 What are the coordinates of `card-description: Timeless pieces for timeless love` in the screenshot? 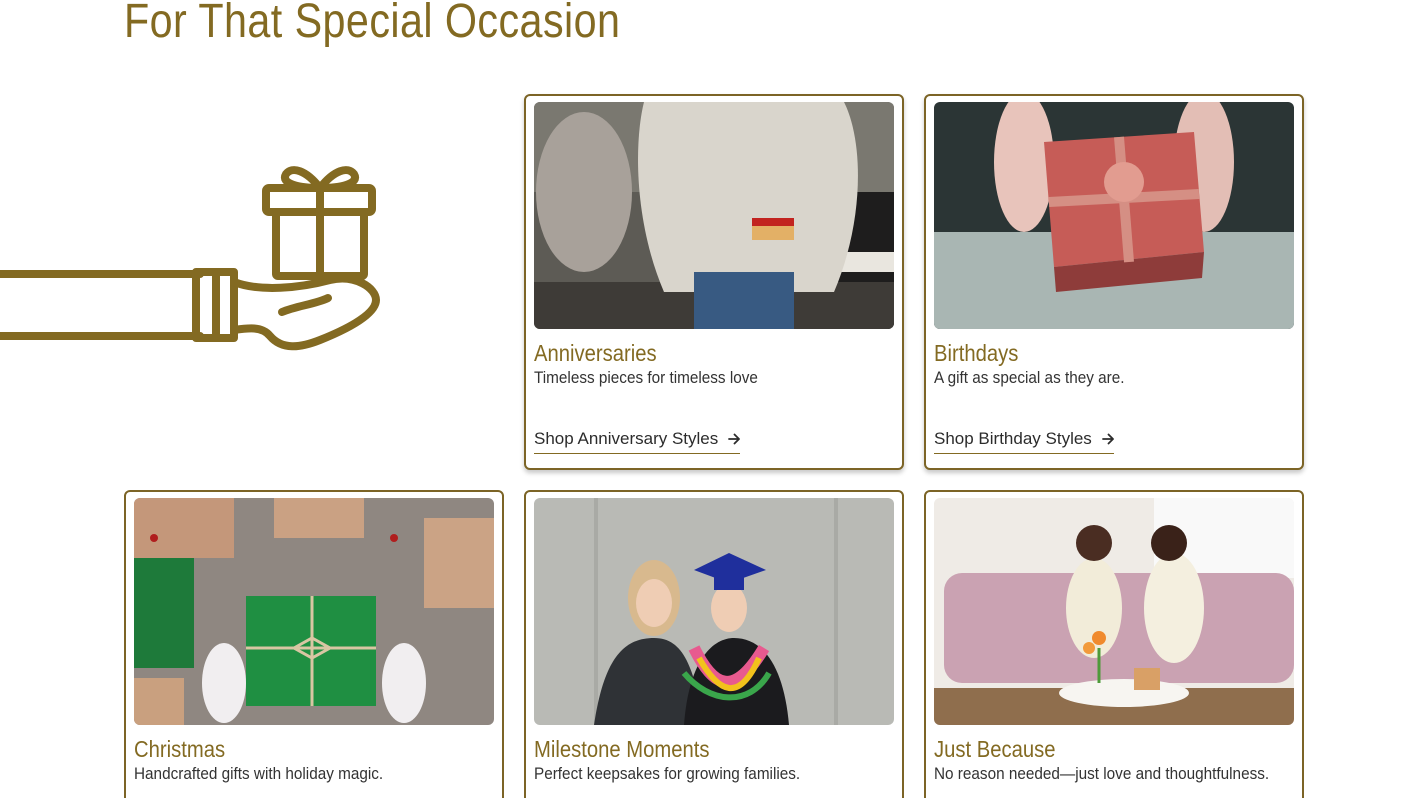 It's located at (646, 377).